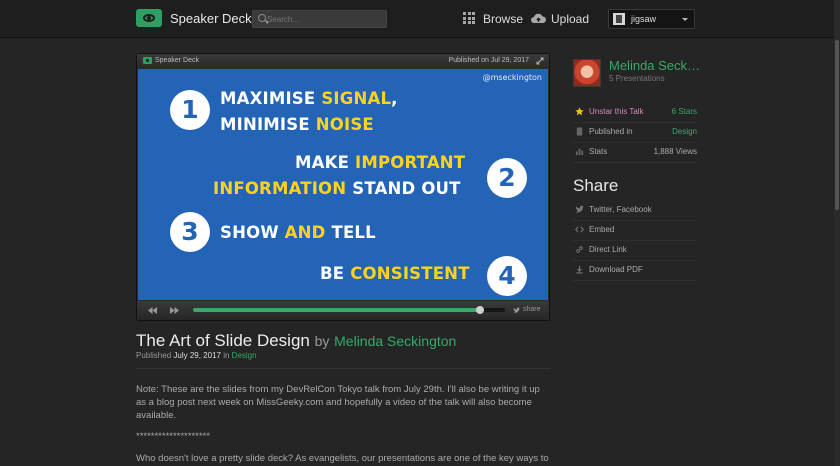 This screenshot has height=466, width=840. Describe the element at coordinates (684, 111) in the screenshot. I see `stars-count-link: 6 Stars` at that location.